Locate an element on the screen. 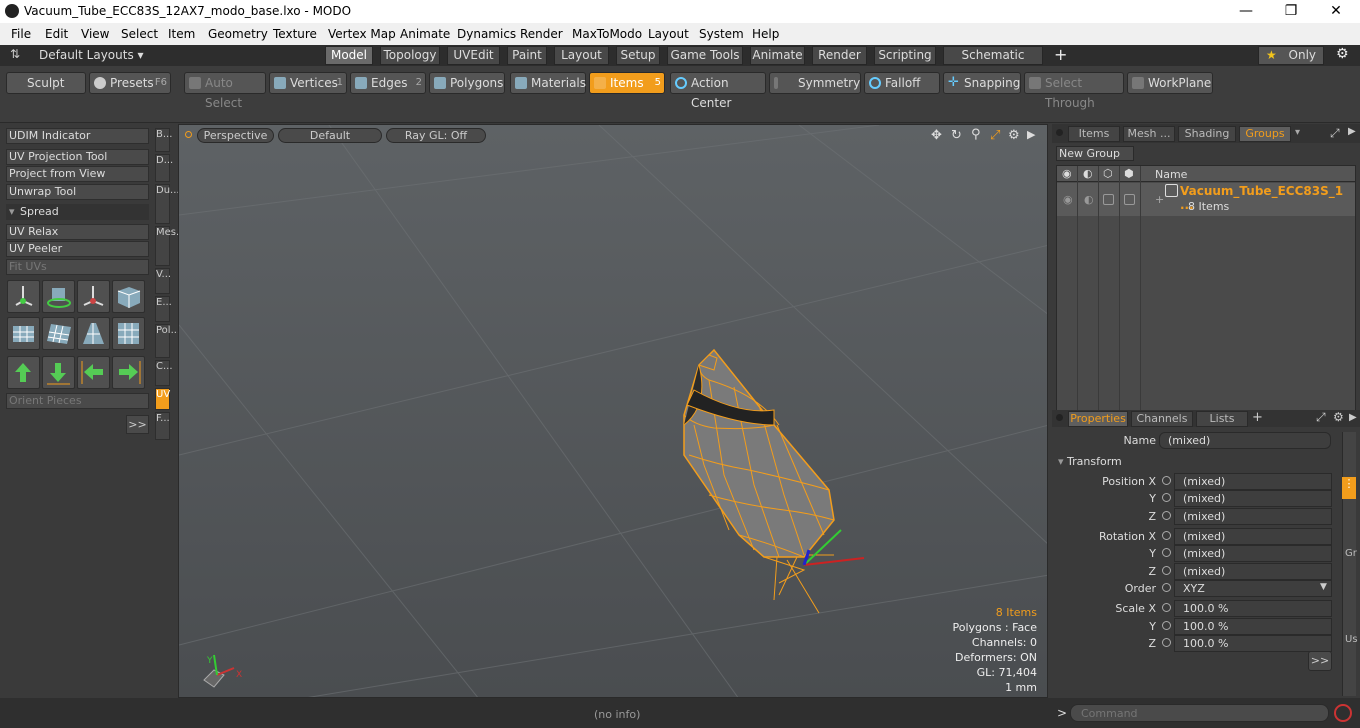  scale-z-key-icon is located at coordinates (1166, 642).